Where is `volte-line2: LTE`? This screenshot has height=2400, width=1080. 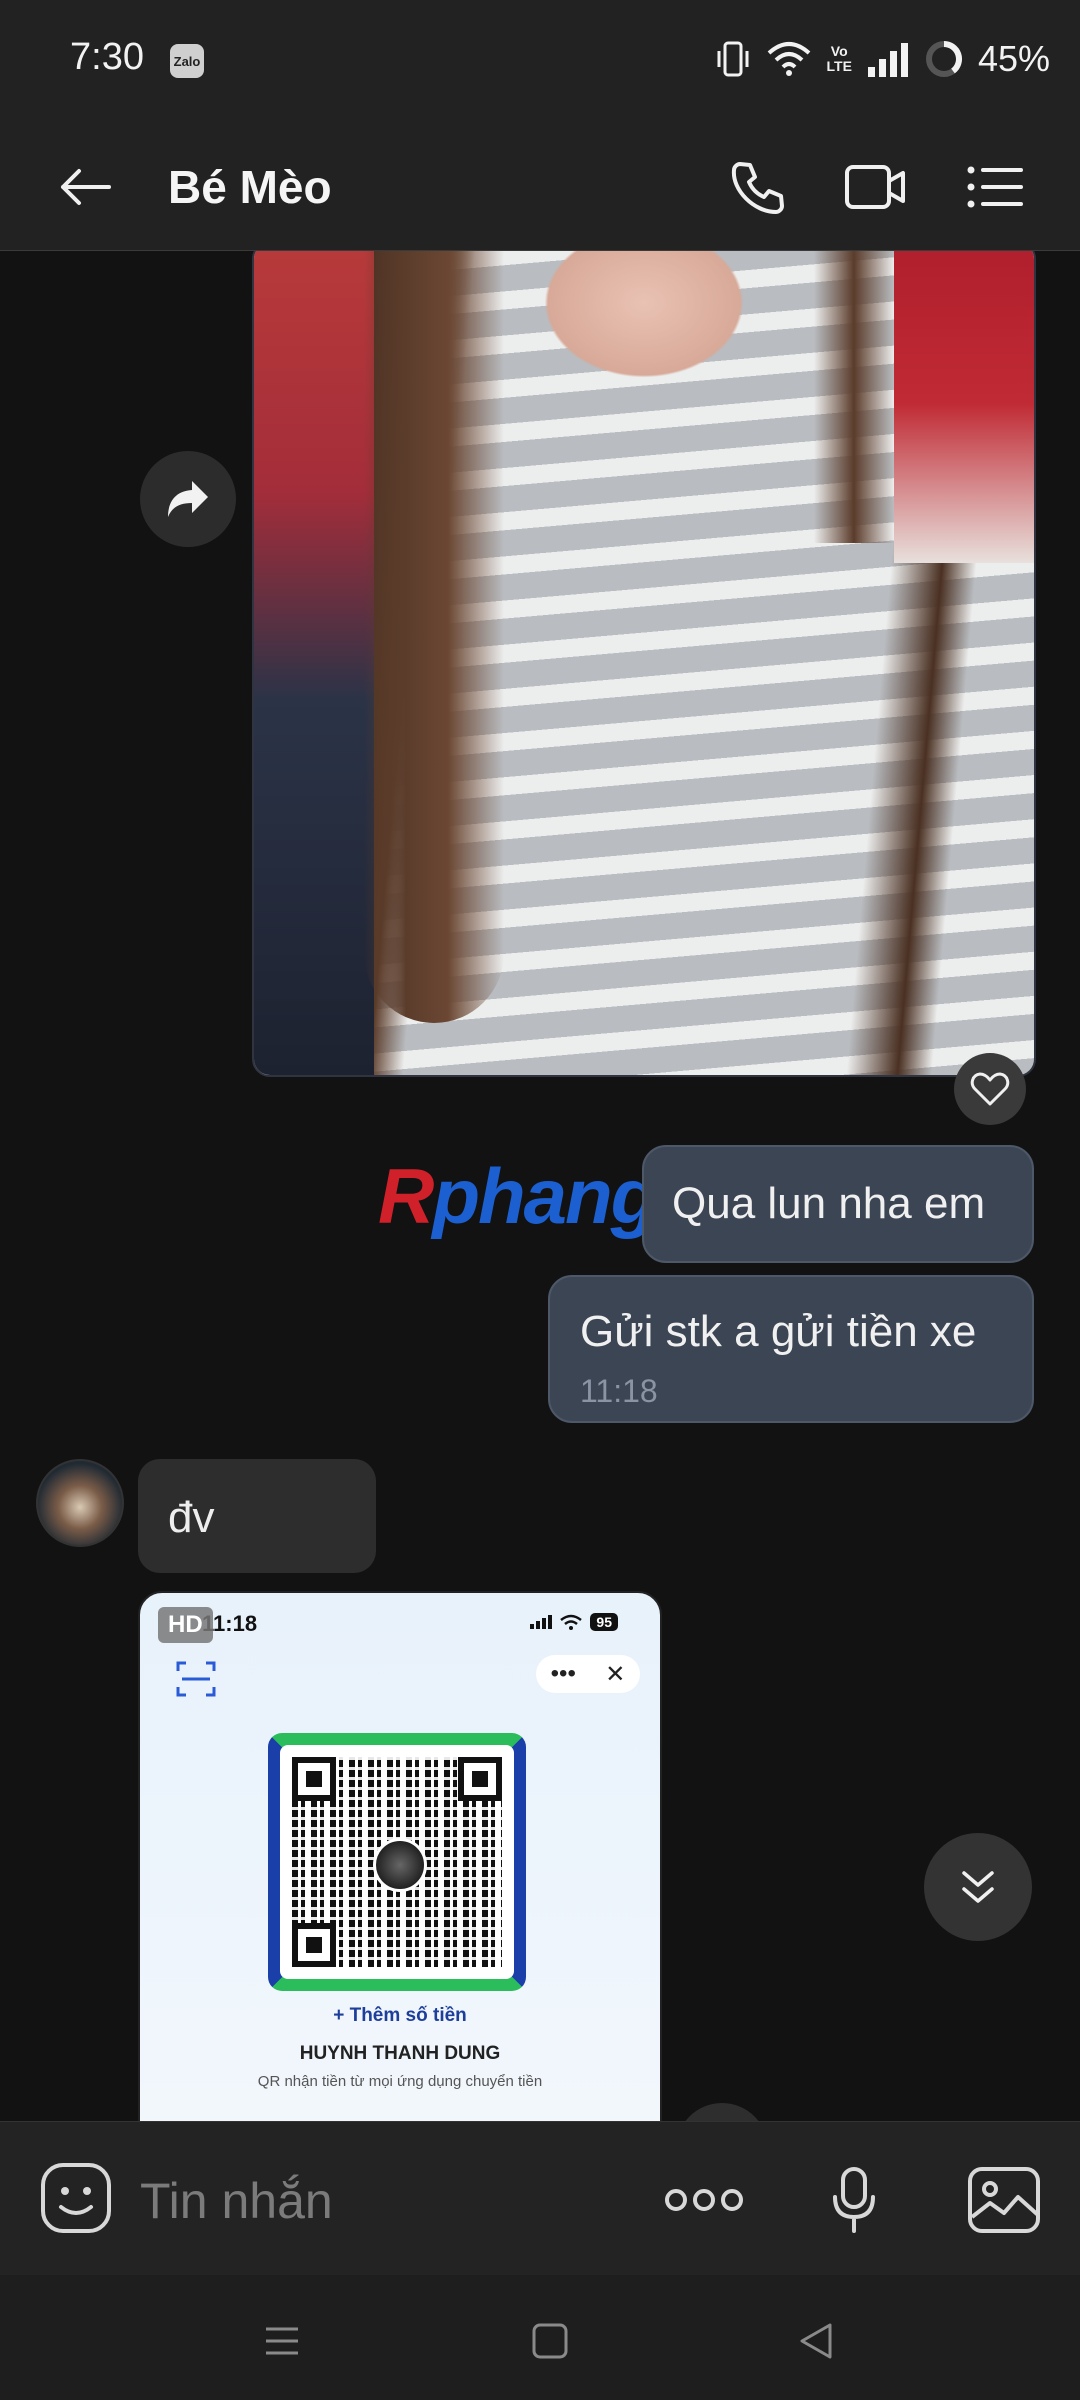
volte-line2: LTE is located at coordinates (839, 66).